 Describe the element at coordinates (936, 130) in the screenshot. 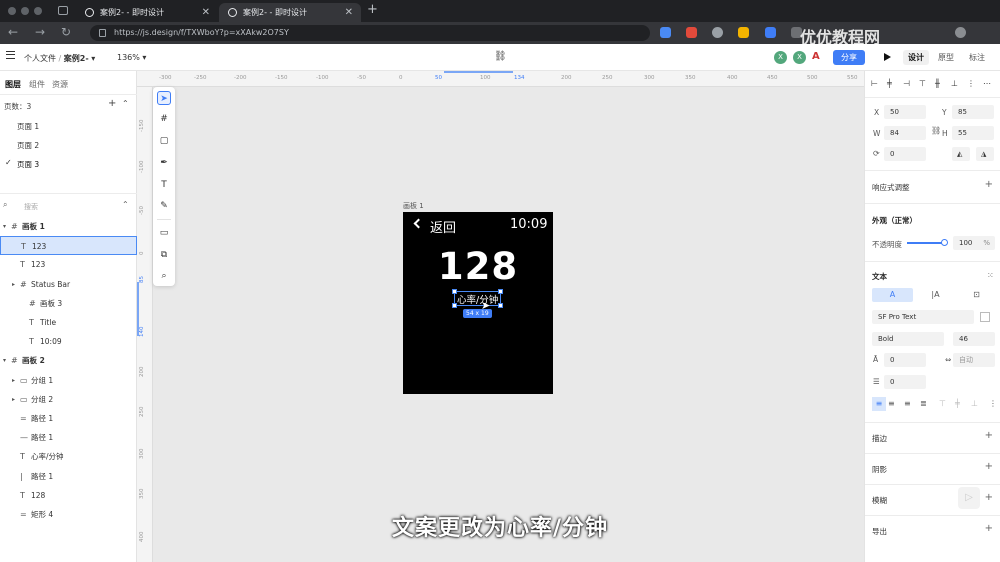

I see `constrain-proportions-icon: ⛓` at that location.